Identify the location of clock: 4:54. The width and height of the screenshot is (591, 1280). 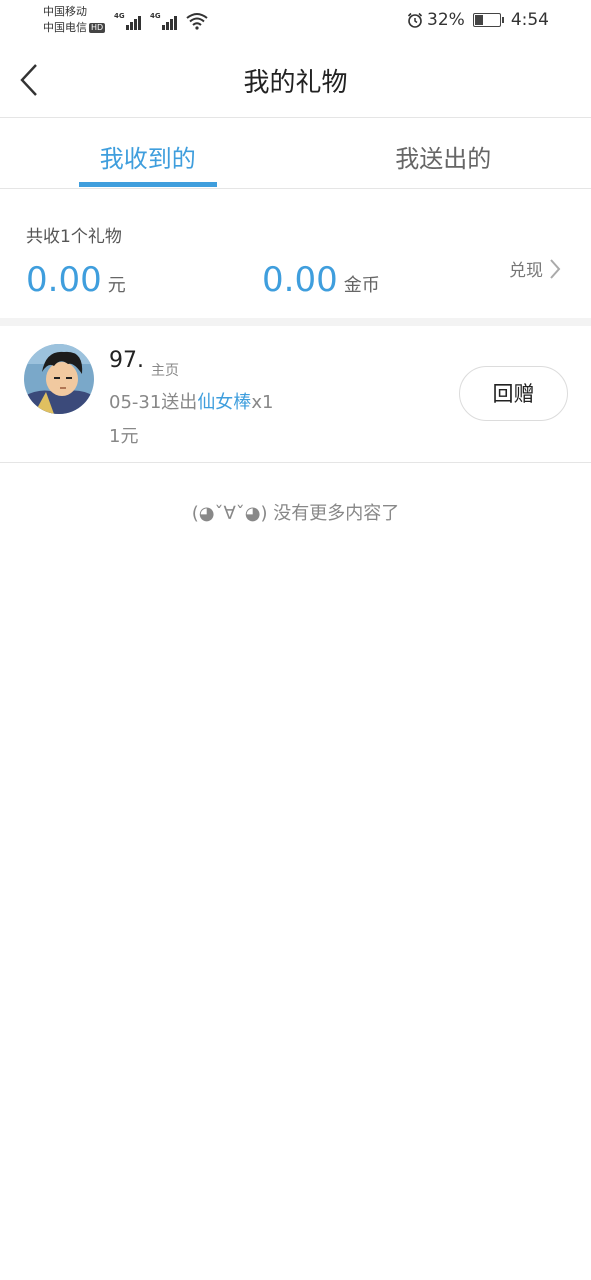
(529, 20).